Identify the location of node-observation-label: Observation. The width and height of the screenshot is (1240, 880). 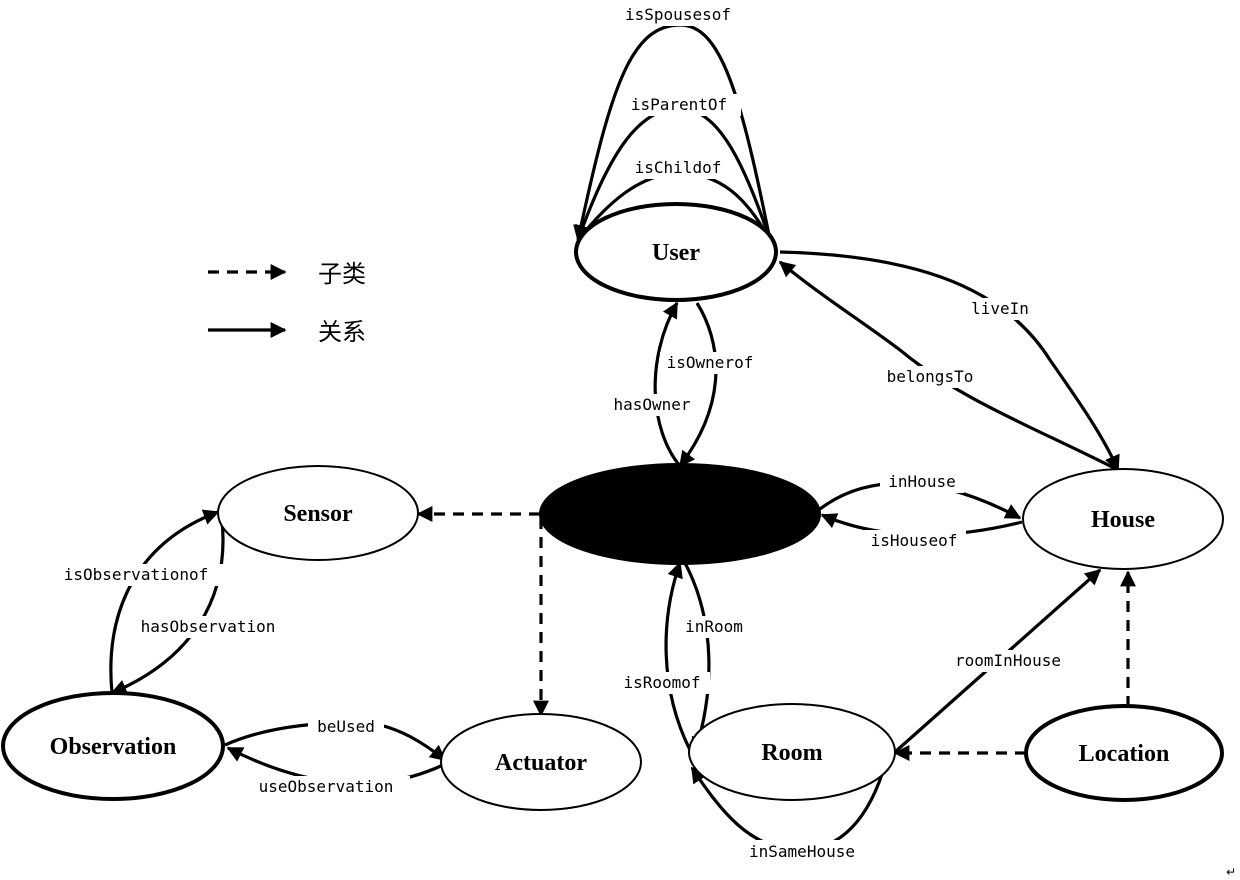
(113, 747).